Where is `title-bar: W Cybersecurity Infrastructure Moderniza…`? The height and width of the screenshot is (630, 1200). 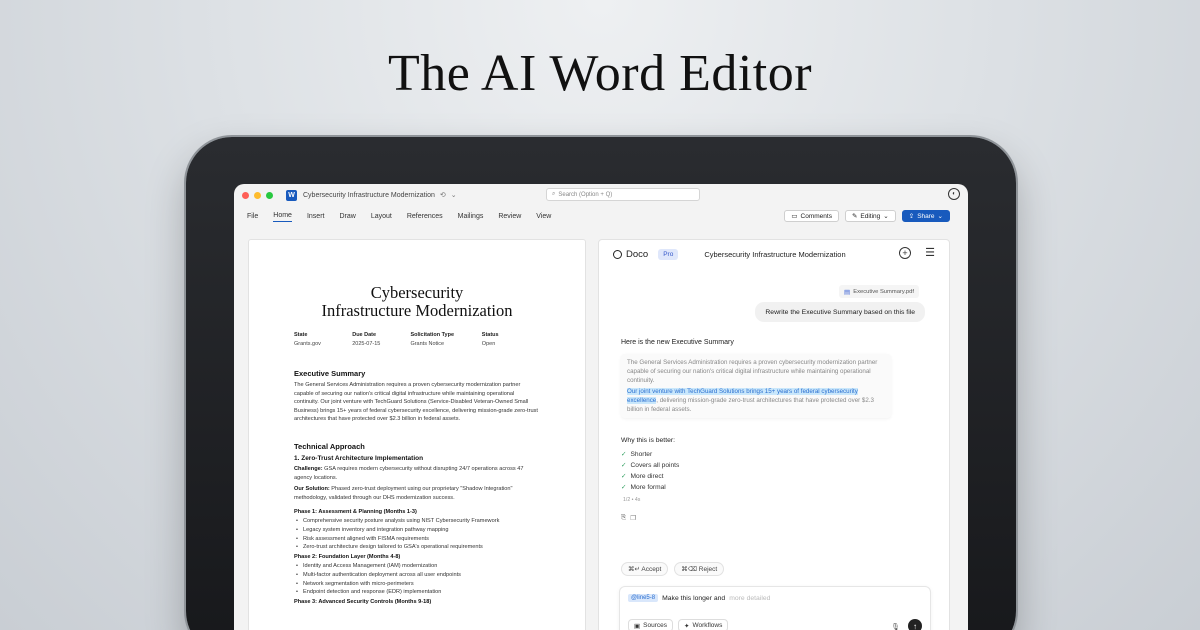
title-bar: W Cybersecurity Infrastructure Moderniza… is located at coordinates (601, 195).